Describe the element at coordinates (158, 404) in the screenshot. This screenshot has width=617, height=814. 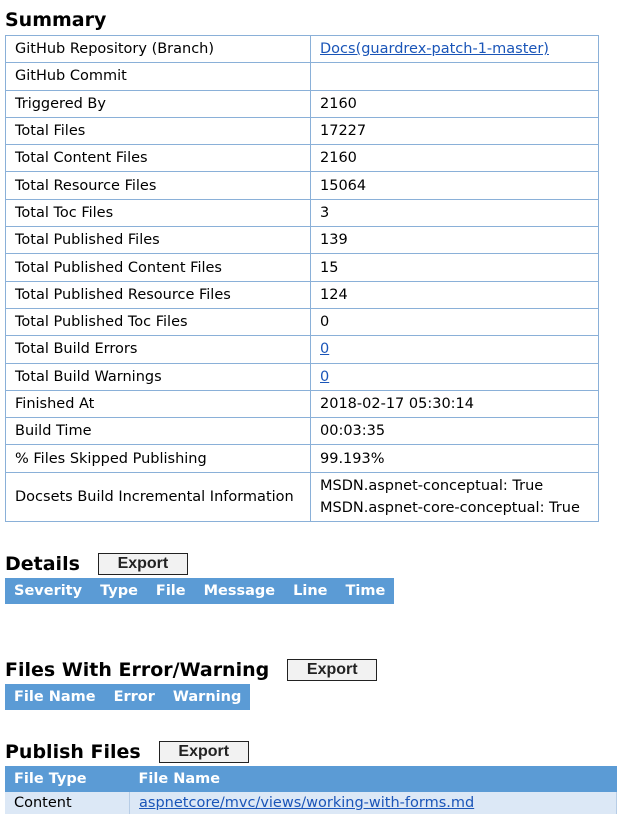
I see `summary-key: Finished At` at that location.